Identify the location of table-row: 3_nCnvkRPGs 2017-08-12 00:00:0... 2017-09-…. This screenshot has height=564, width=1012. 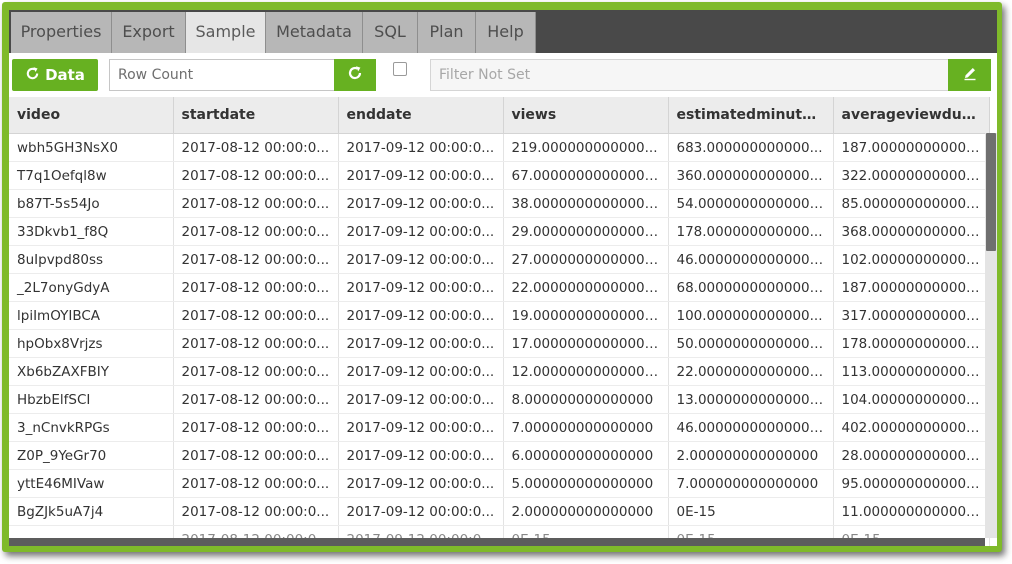
(499, 427).